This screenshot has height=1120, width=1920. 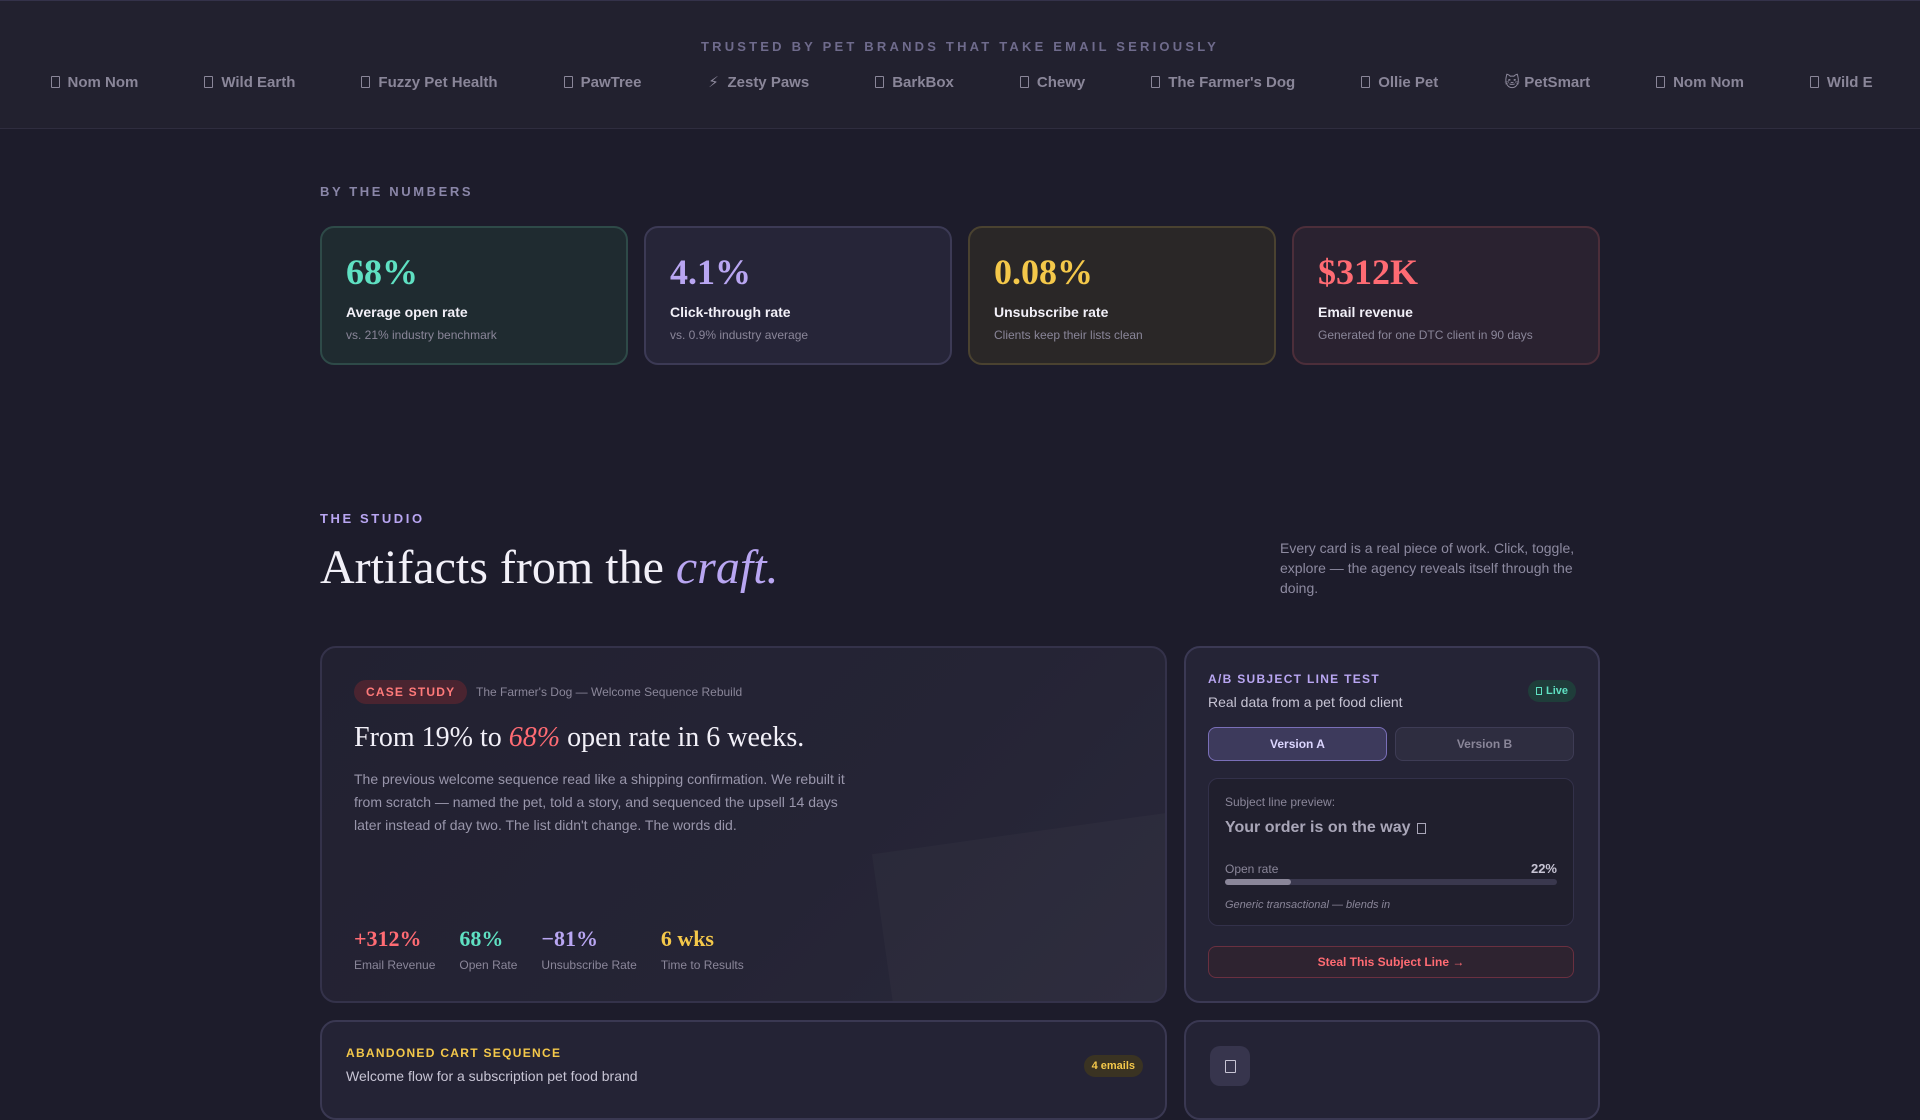 I want to click on brand-name: The Farmer's Dog, so click(x=1232, y=82).